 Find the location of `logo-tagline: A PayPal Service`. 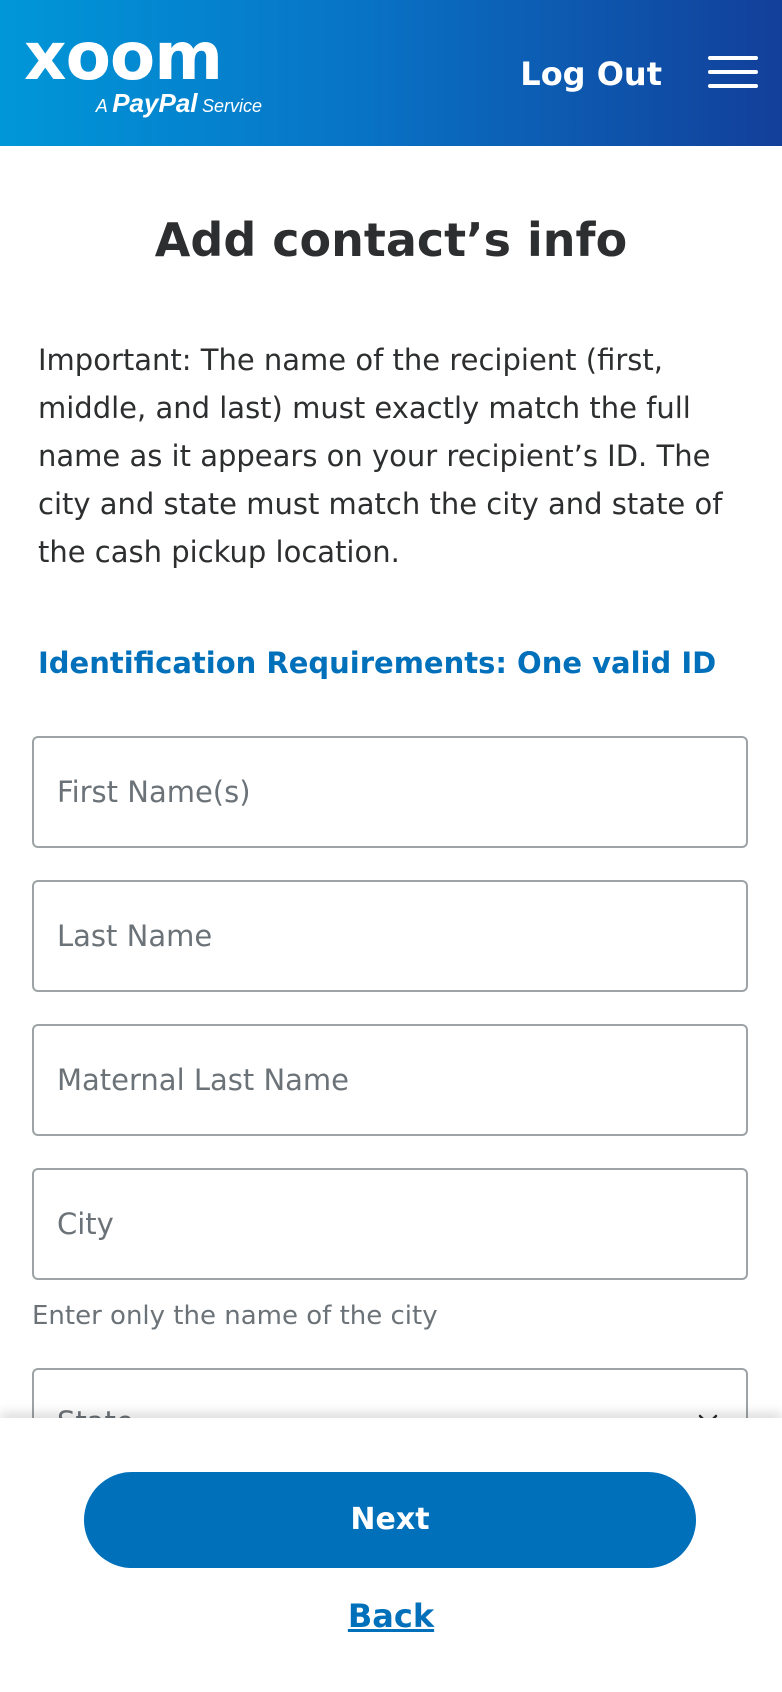

logo-tagline: A PayPal Service is located at coordinates (179, 103).